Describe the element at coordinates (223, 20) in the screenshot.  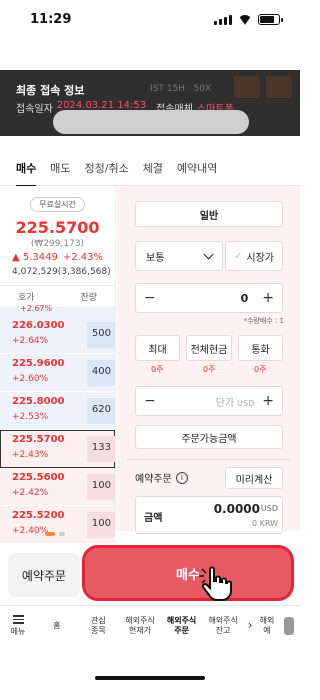
I see `signal-icon` at that location.